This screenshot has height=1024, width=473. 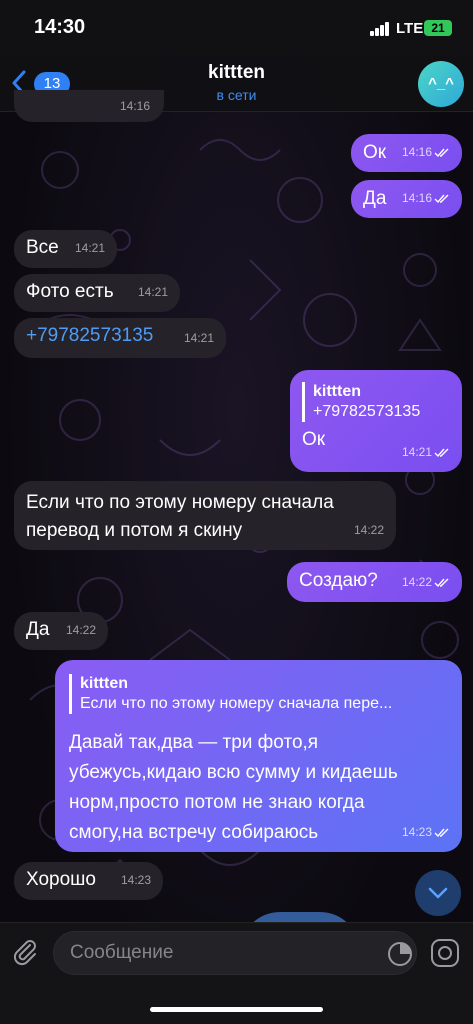 I want to click on message-outgoing: Ок 14:16, so click(x=406, y=153).